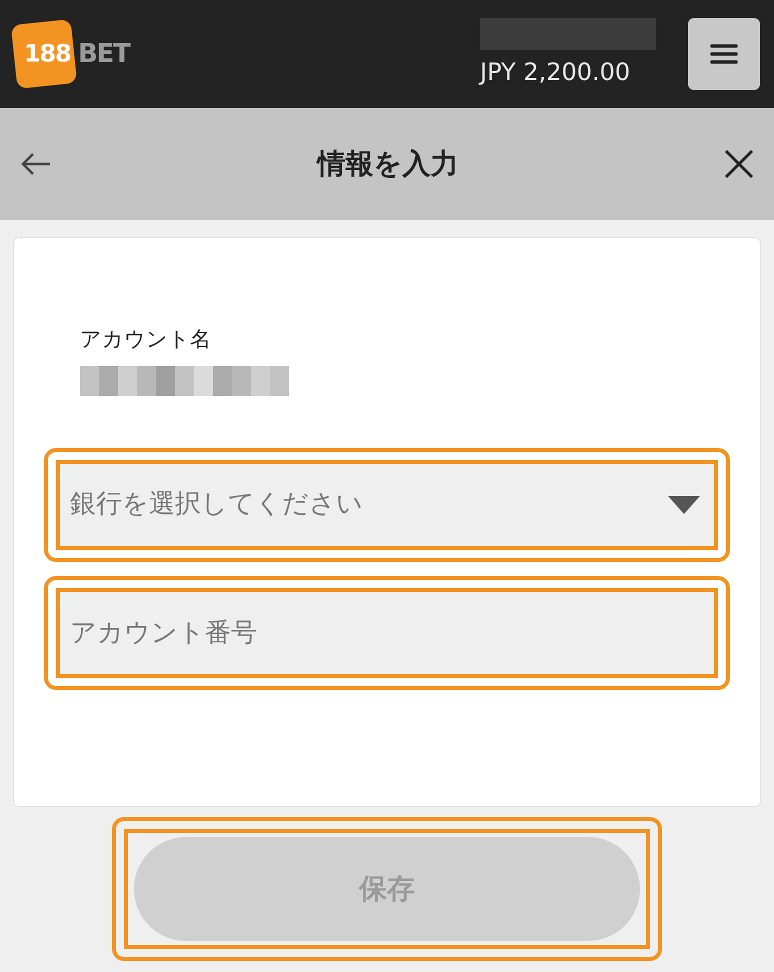 The height and width of the screenshot is (972, 774). Describe the element at coordinates (36, 164) in the screenshot. I see `back-arrow-icon` at that location.